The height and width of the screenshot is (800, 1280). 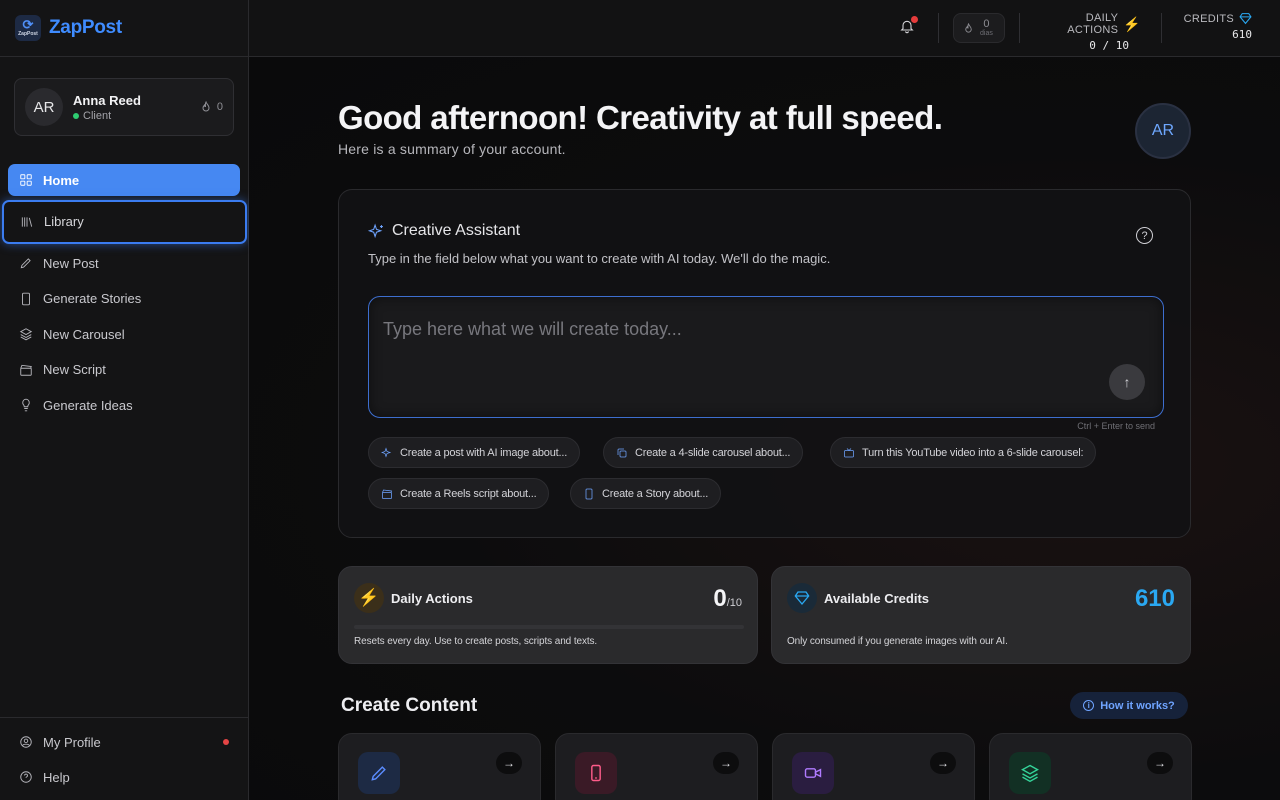 I want to click on create-content-title: Create Content, so click(x=409, y=705).